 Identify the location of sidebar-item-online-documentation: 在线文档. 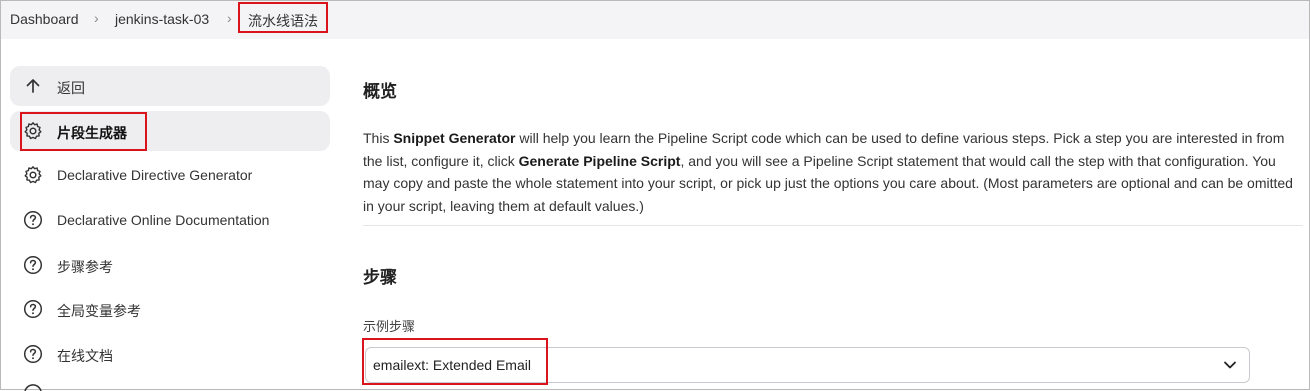
(170, 354).